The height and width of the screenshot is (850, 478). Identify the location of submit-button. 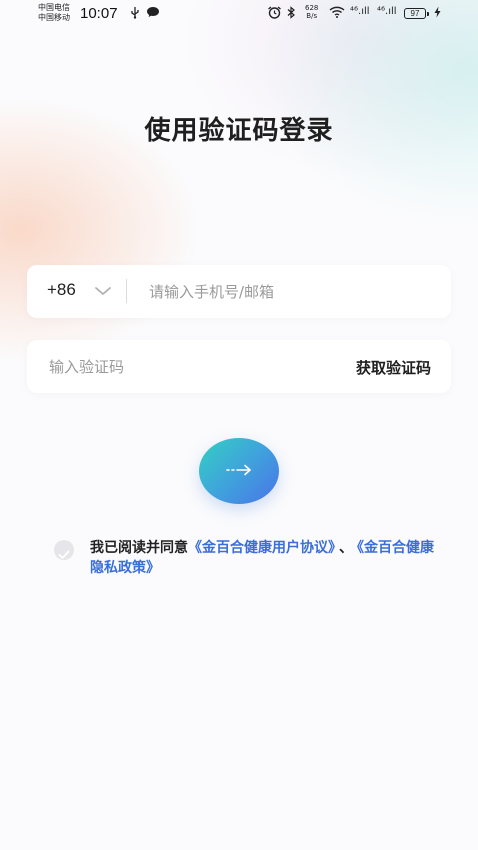
(239, 471).